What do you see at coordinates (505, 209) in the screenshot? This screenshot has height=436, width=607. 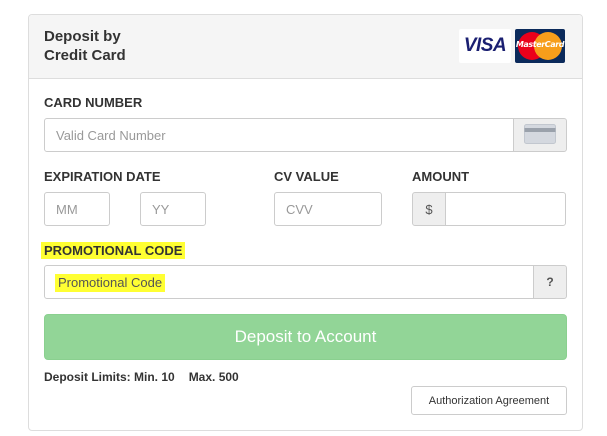 I see `amount-input` at bounding box center [505, 209].